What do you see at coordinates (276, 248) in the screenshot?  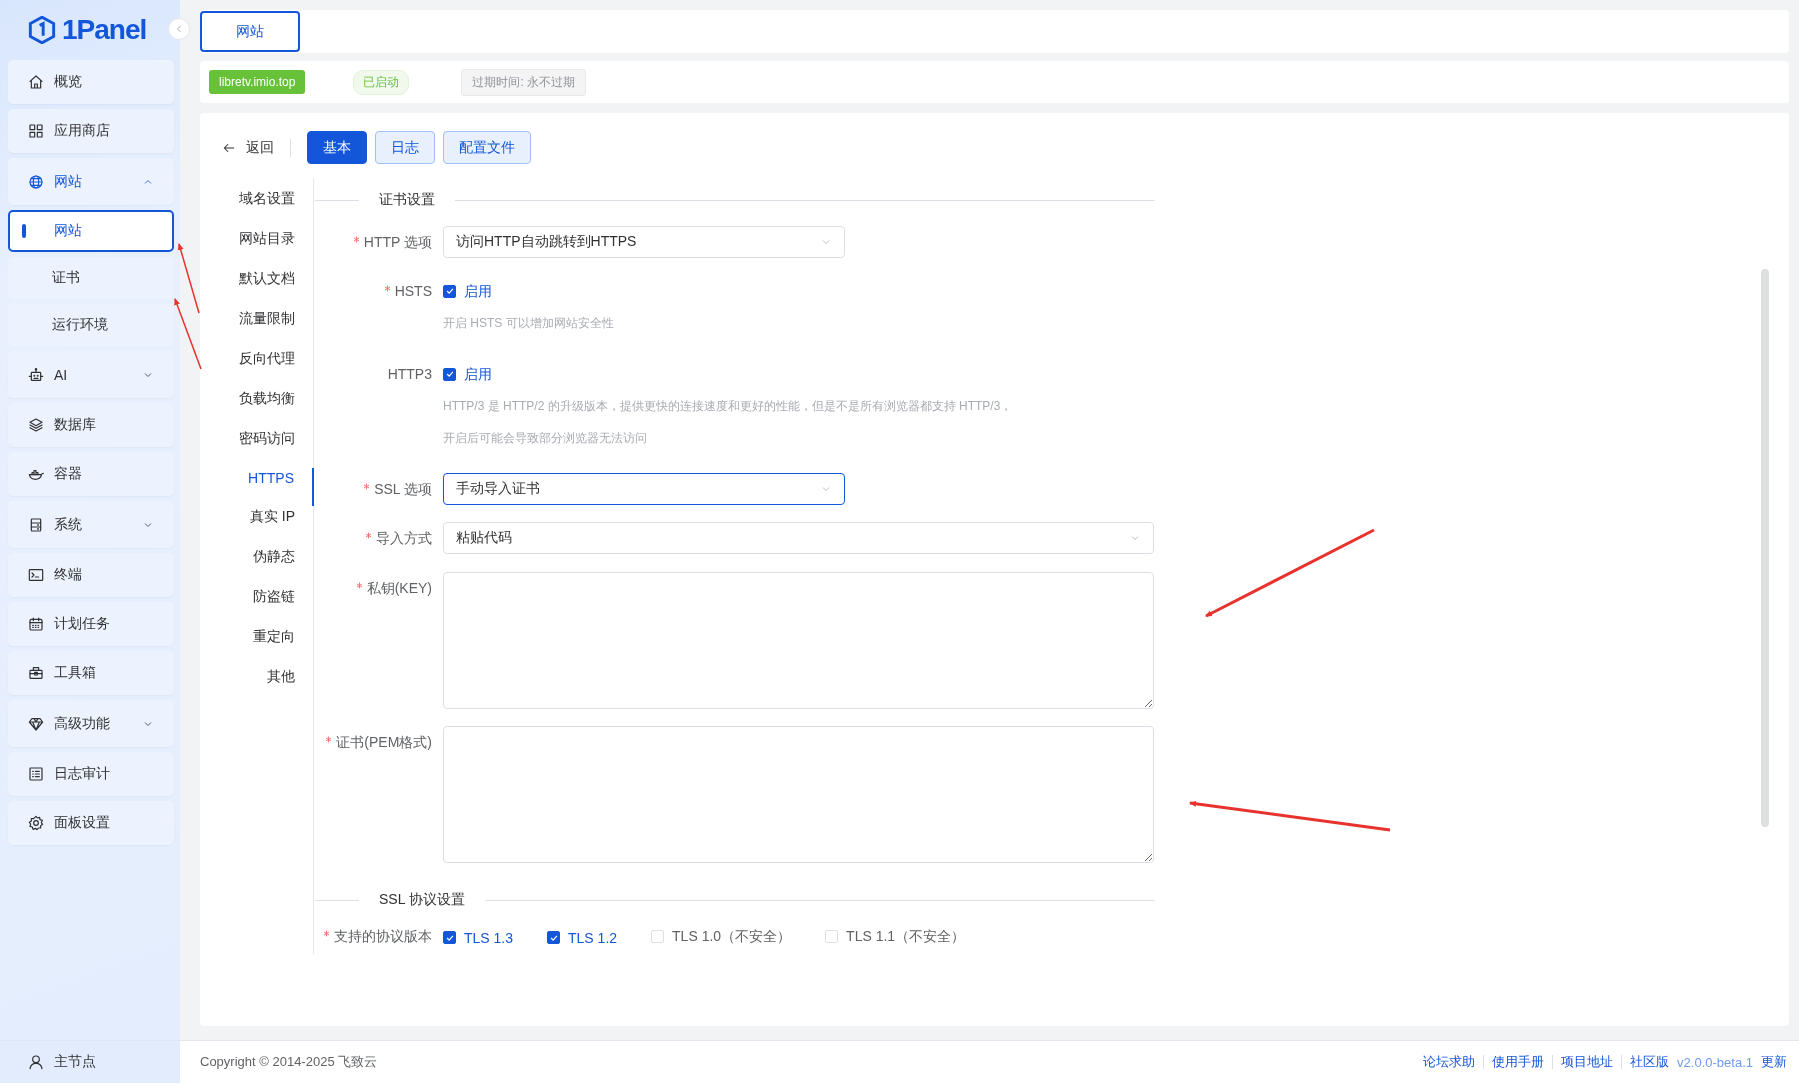 I see `settings-tab: 网站目录` at bounding box center [276, 248].